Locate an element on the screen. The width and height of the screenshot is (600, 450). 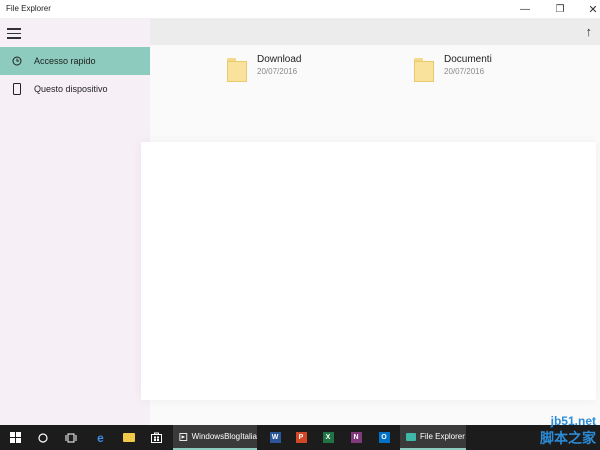
taskbar-store is located at coordinates (156, 437).